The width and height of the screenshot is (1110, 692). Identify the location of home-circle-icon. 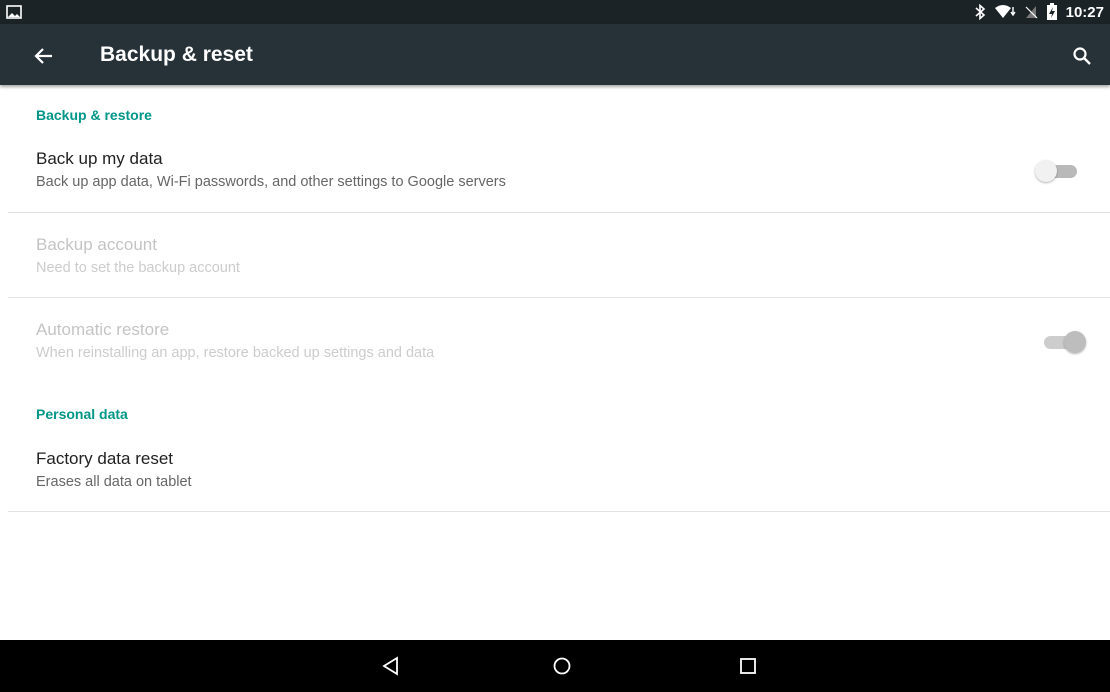
(562, 666).